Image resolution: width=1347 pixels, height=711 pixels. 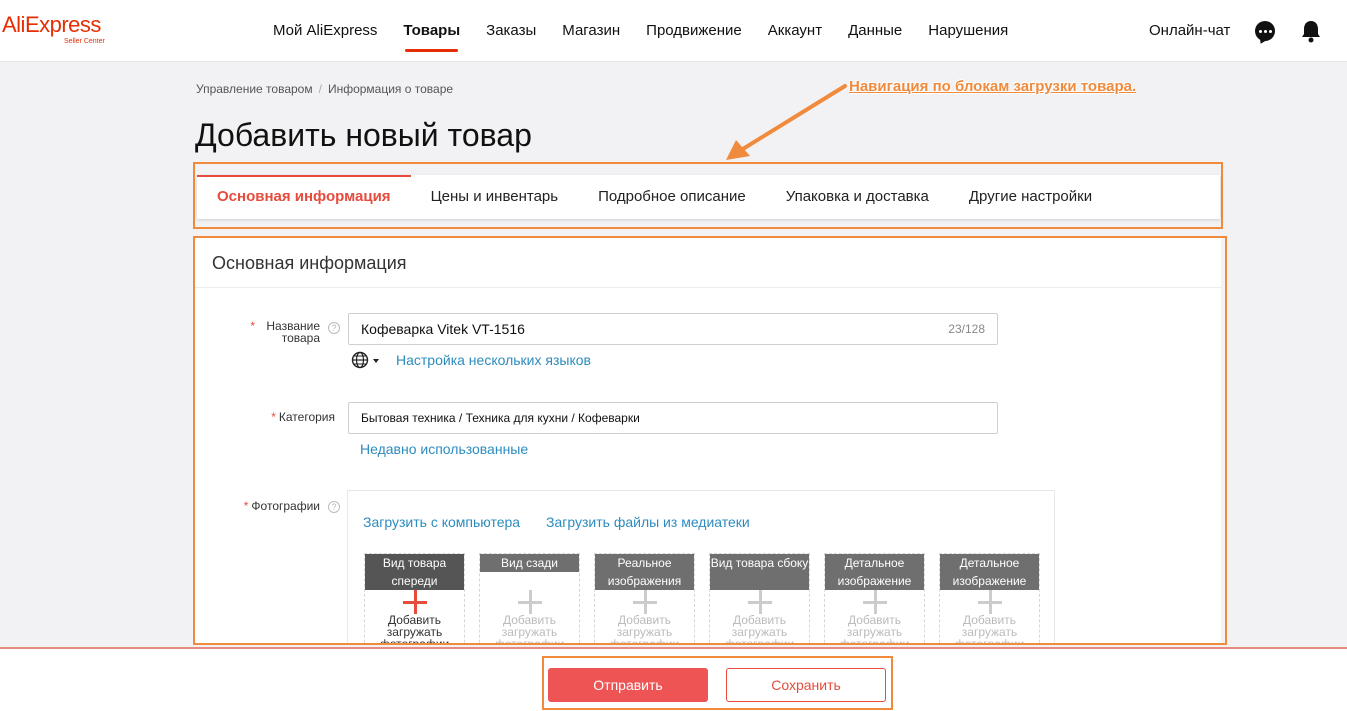 What do you see at coordinates (285, 506) in the screenshot?
I see `photos-label-text: Фотографии` at bounding box center [285, 506].